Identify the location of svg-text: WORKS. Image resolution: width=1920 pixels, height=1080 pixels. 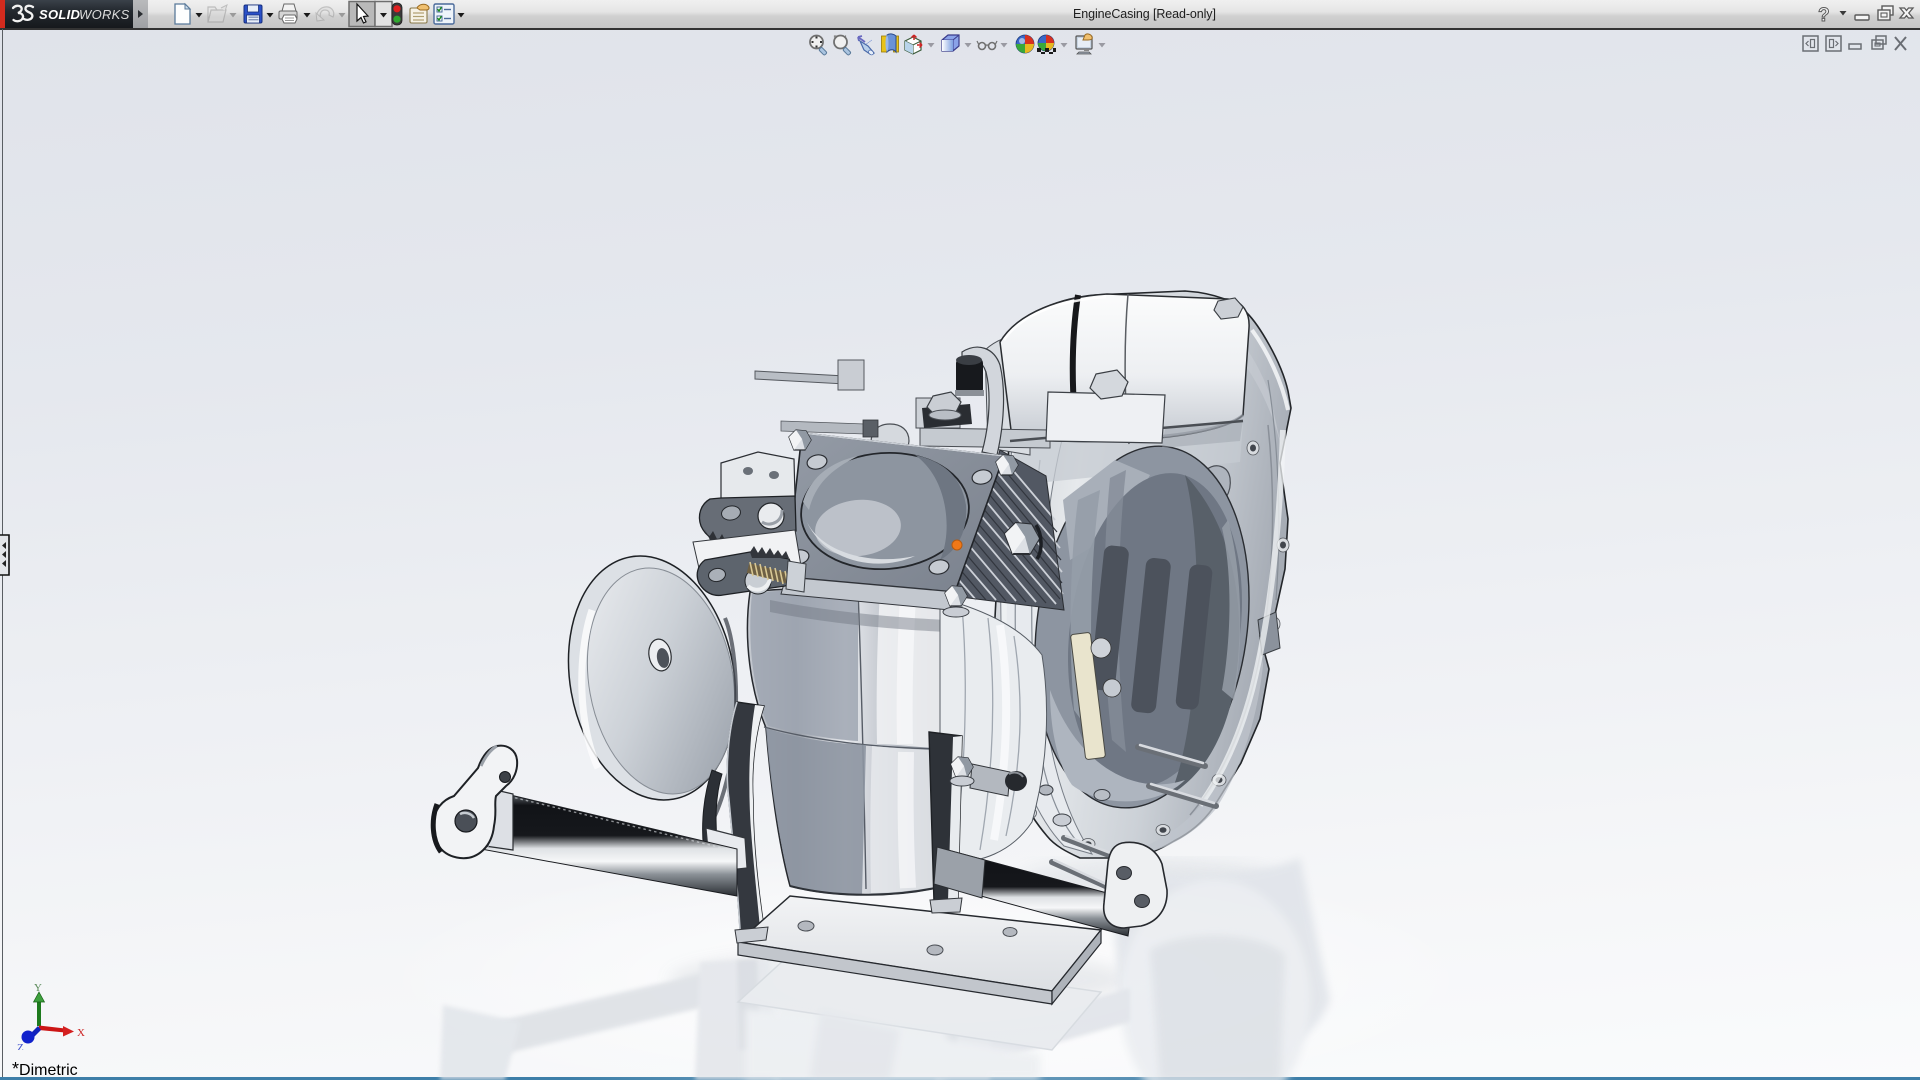
(104, 14).